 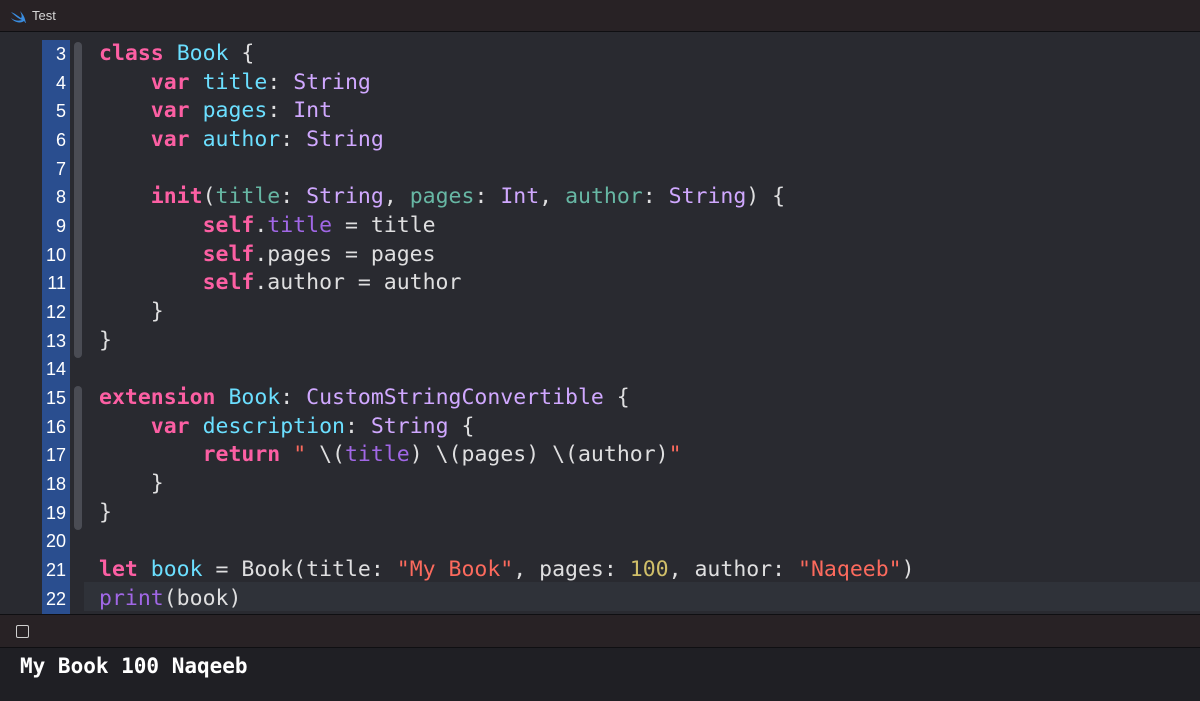 What do you see at coordinates (287, 427) in the screenshot?
I see `code-text: var description: String {` at bounding box center [287, 427].